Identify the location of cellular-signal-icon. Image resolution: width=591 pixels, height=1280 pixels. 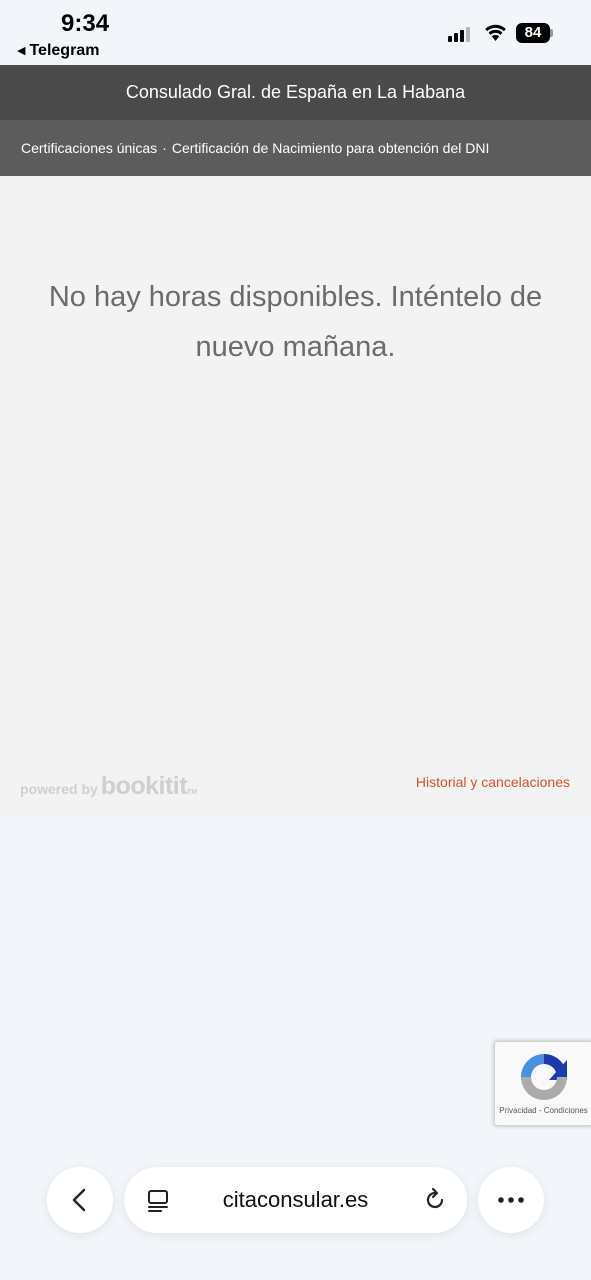
(461, 34).